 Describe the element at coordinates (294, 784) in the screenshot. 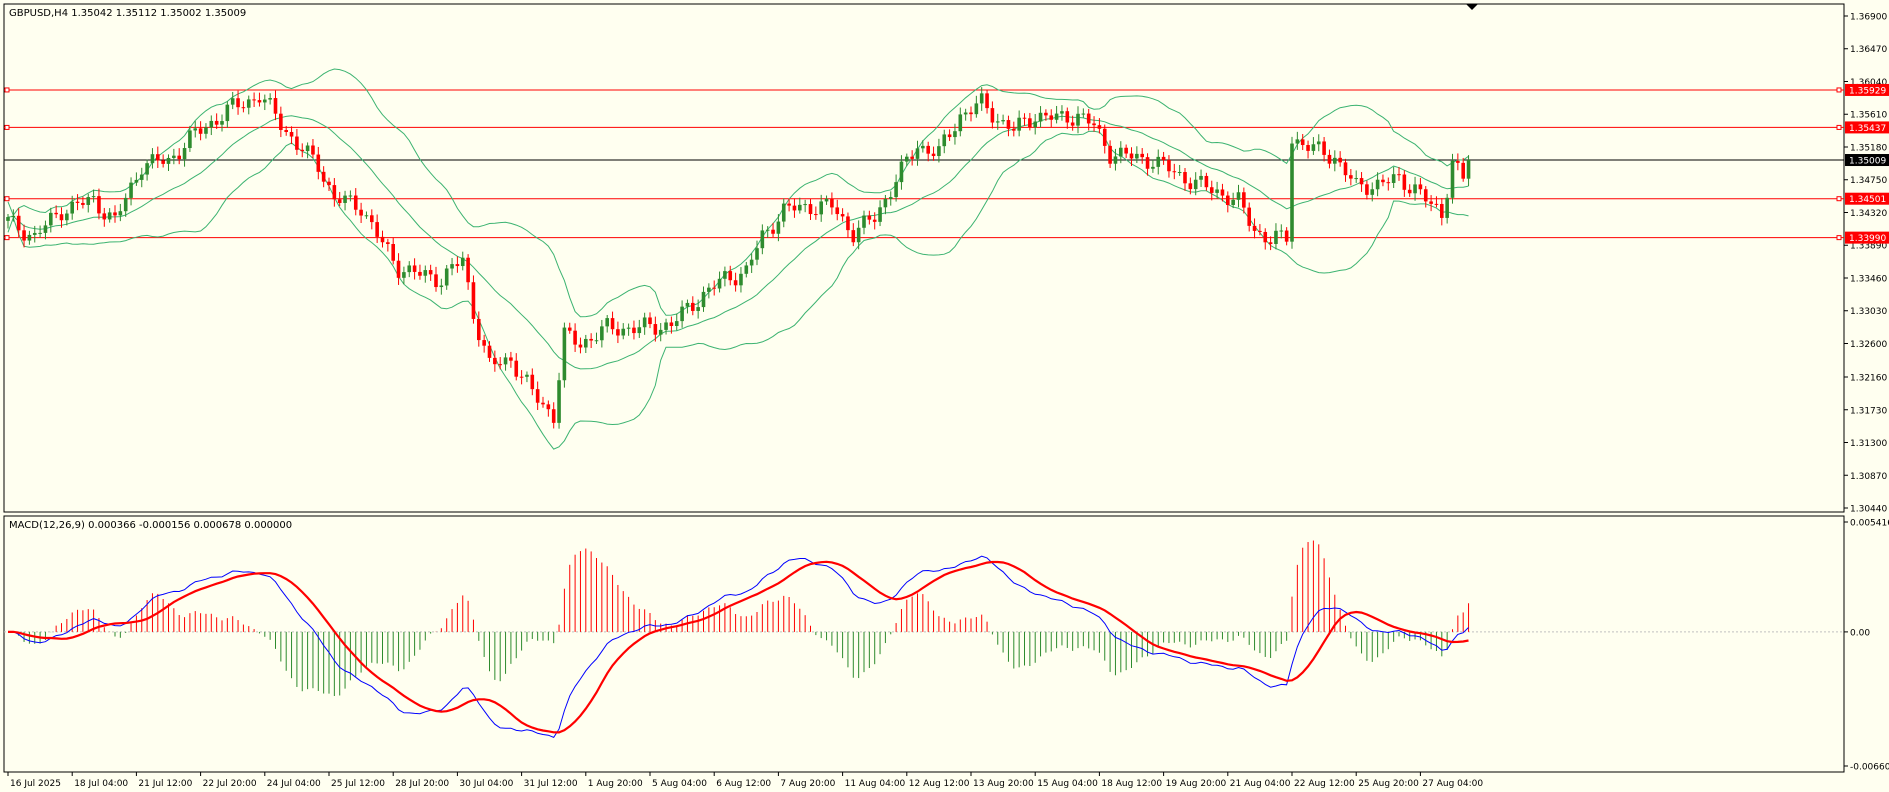

I see `time-axis-label: 24 Jul 04:00` at that location.